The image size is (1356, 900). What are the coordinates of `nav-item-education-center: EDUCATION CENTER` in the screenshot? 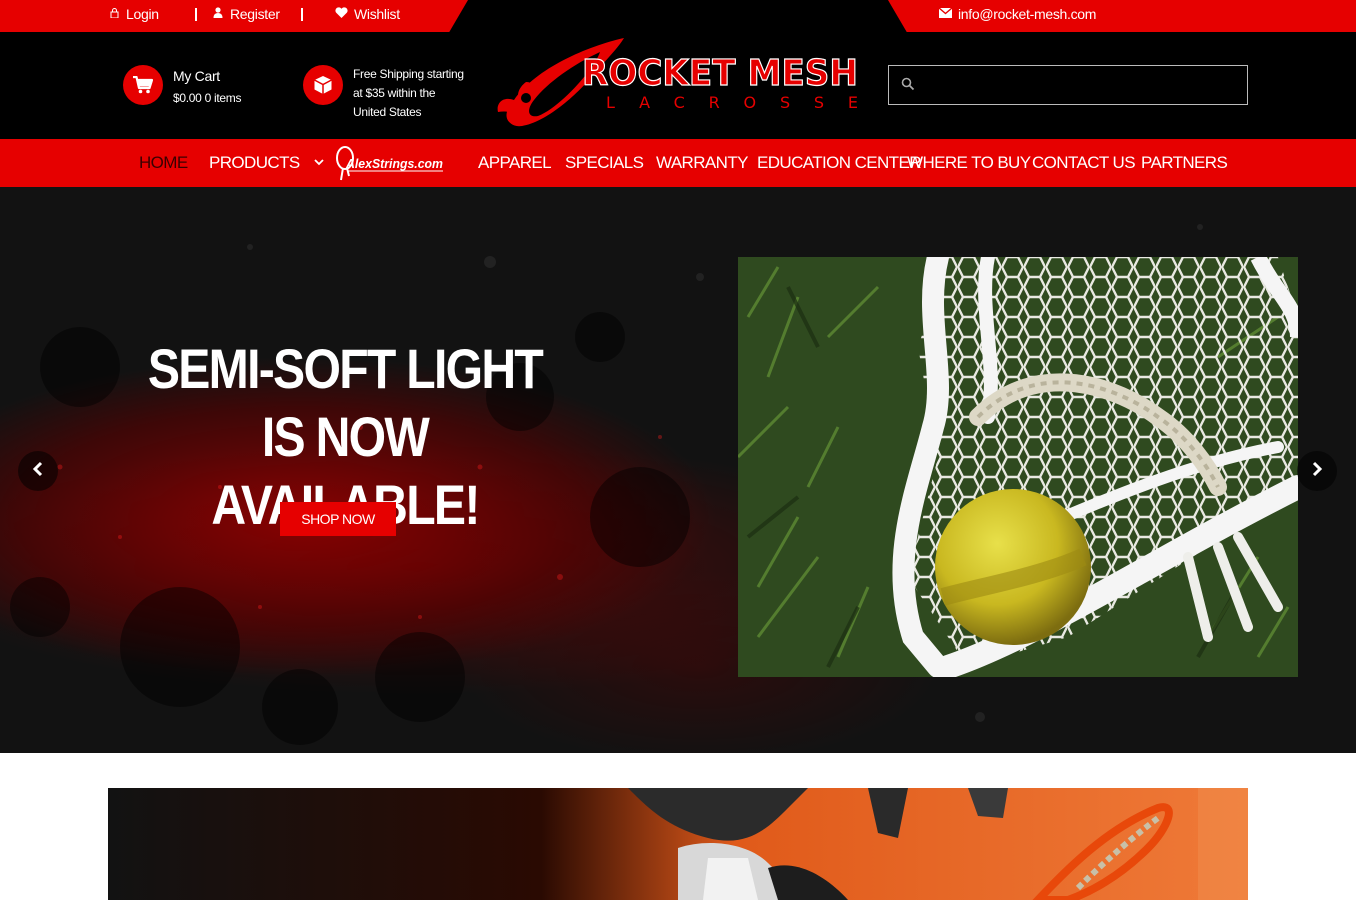 It's located at (839, 163).